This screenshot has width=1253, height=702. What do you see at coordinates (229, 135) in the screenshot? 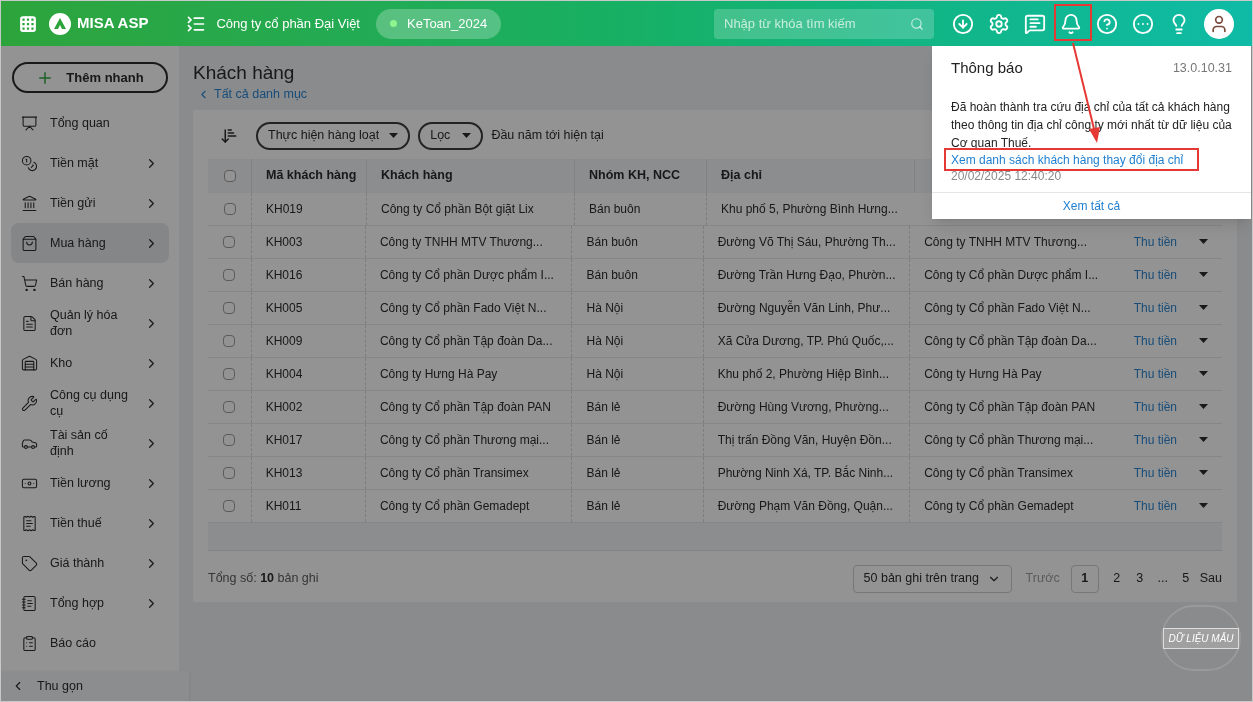
I see `sort-icon` at bounding box center [229, 135].